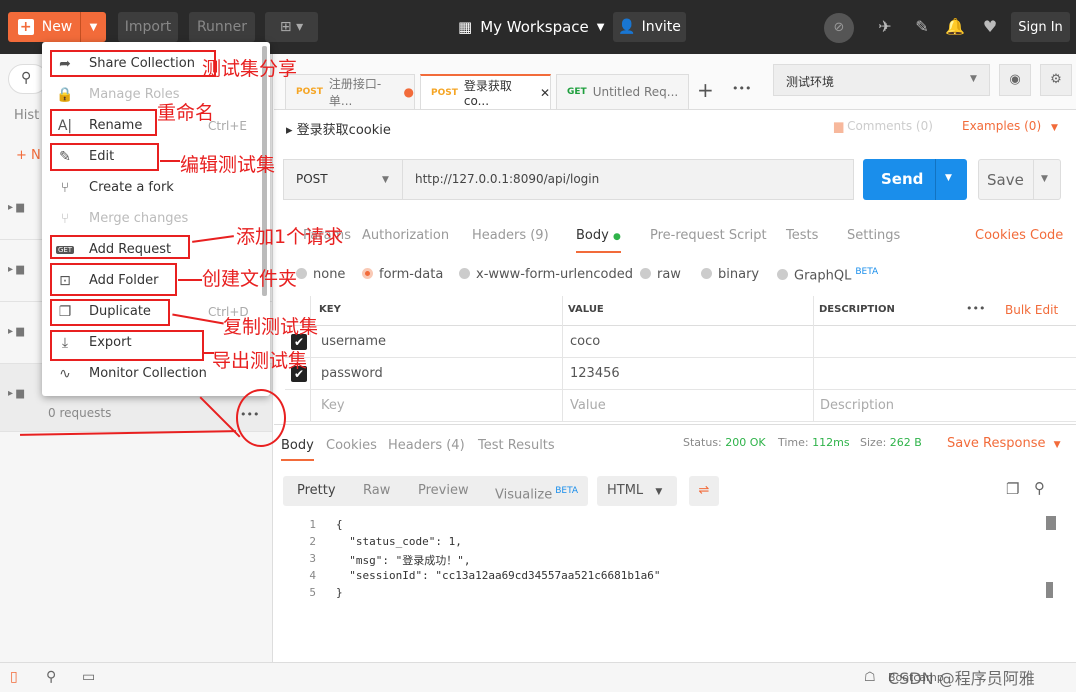 This screenshot has height=692, width=1076. What do you see at coordinates (588, 405) in the screenshot?
I see `value-placeholder: Value` at bounding box center [588, 405].